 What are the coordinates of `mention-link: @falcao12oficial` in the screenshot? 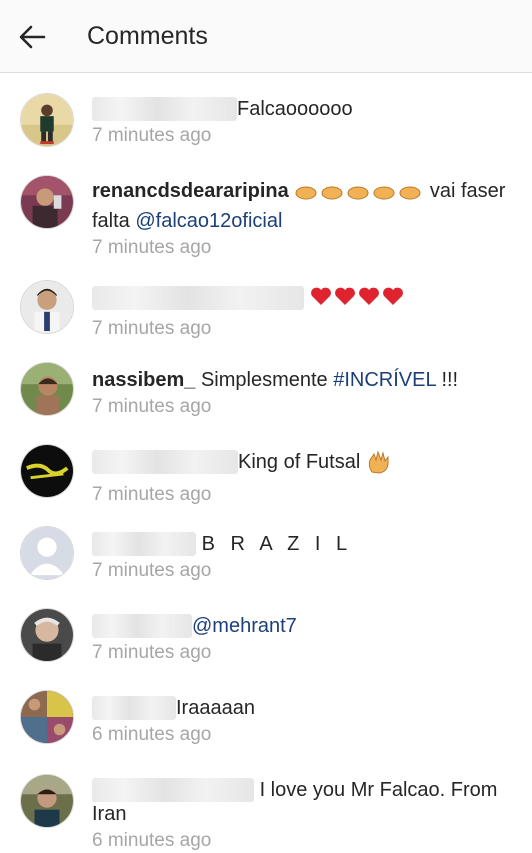 It's located at (208, 221).